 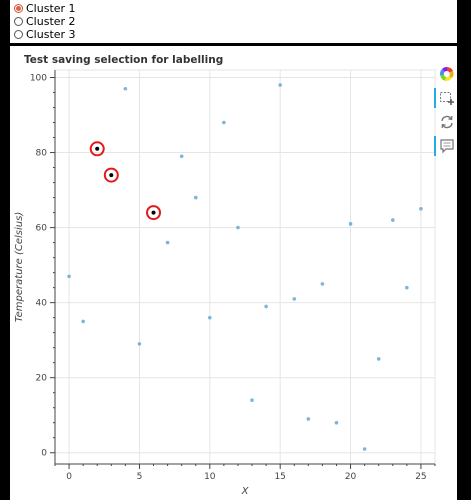 I want to click on x-tick-label: 10, so click(x=210, y=477).